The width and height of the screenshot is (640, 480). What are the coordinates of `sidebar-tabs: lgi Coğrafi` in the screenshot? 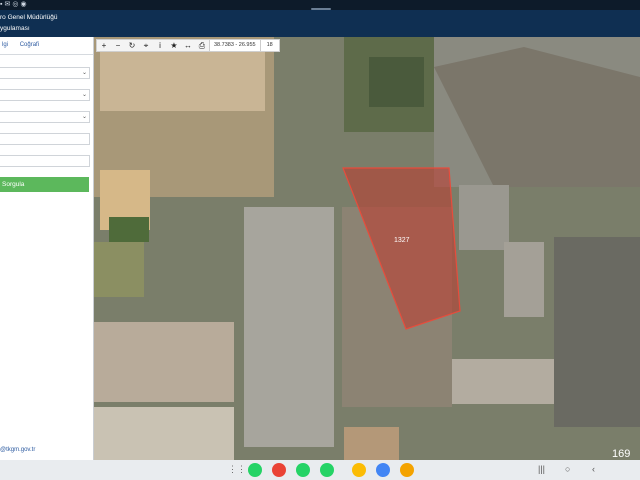 It's located at (46, 46).